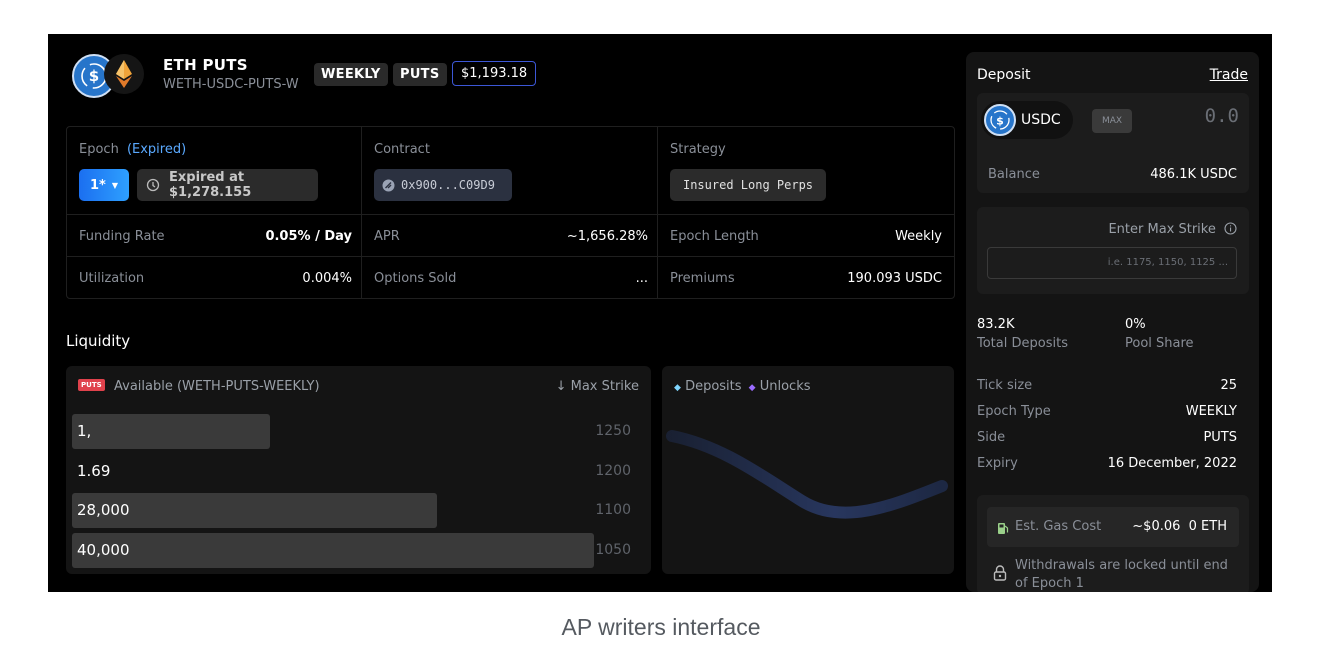 The image size is (1322, 648). What do you see at coordinates (98, 185) in the screenshot?
I see `epoch-value: 1*` at bounding box center [98, 185].